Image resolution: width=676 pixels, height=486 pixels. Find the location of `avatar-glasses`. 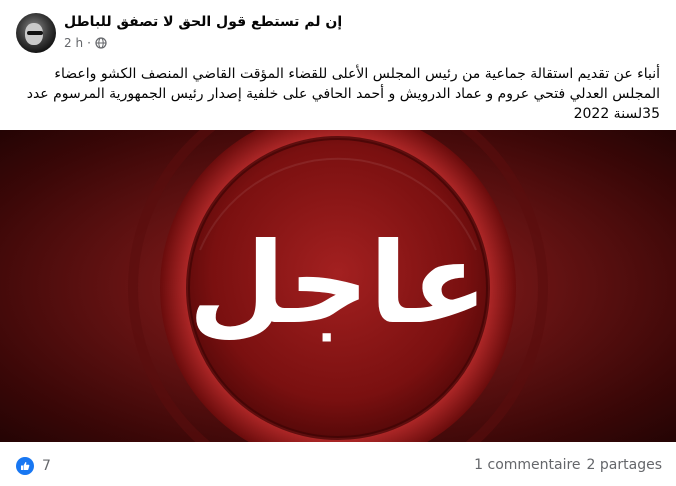

avatar-glasses is located at coordinates (35, 33).